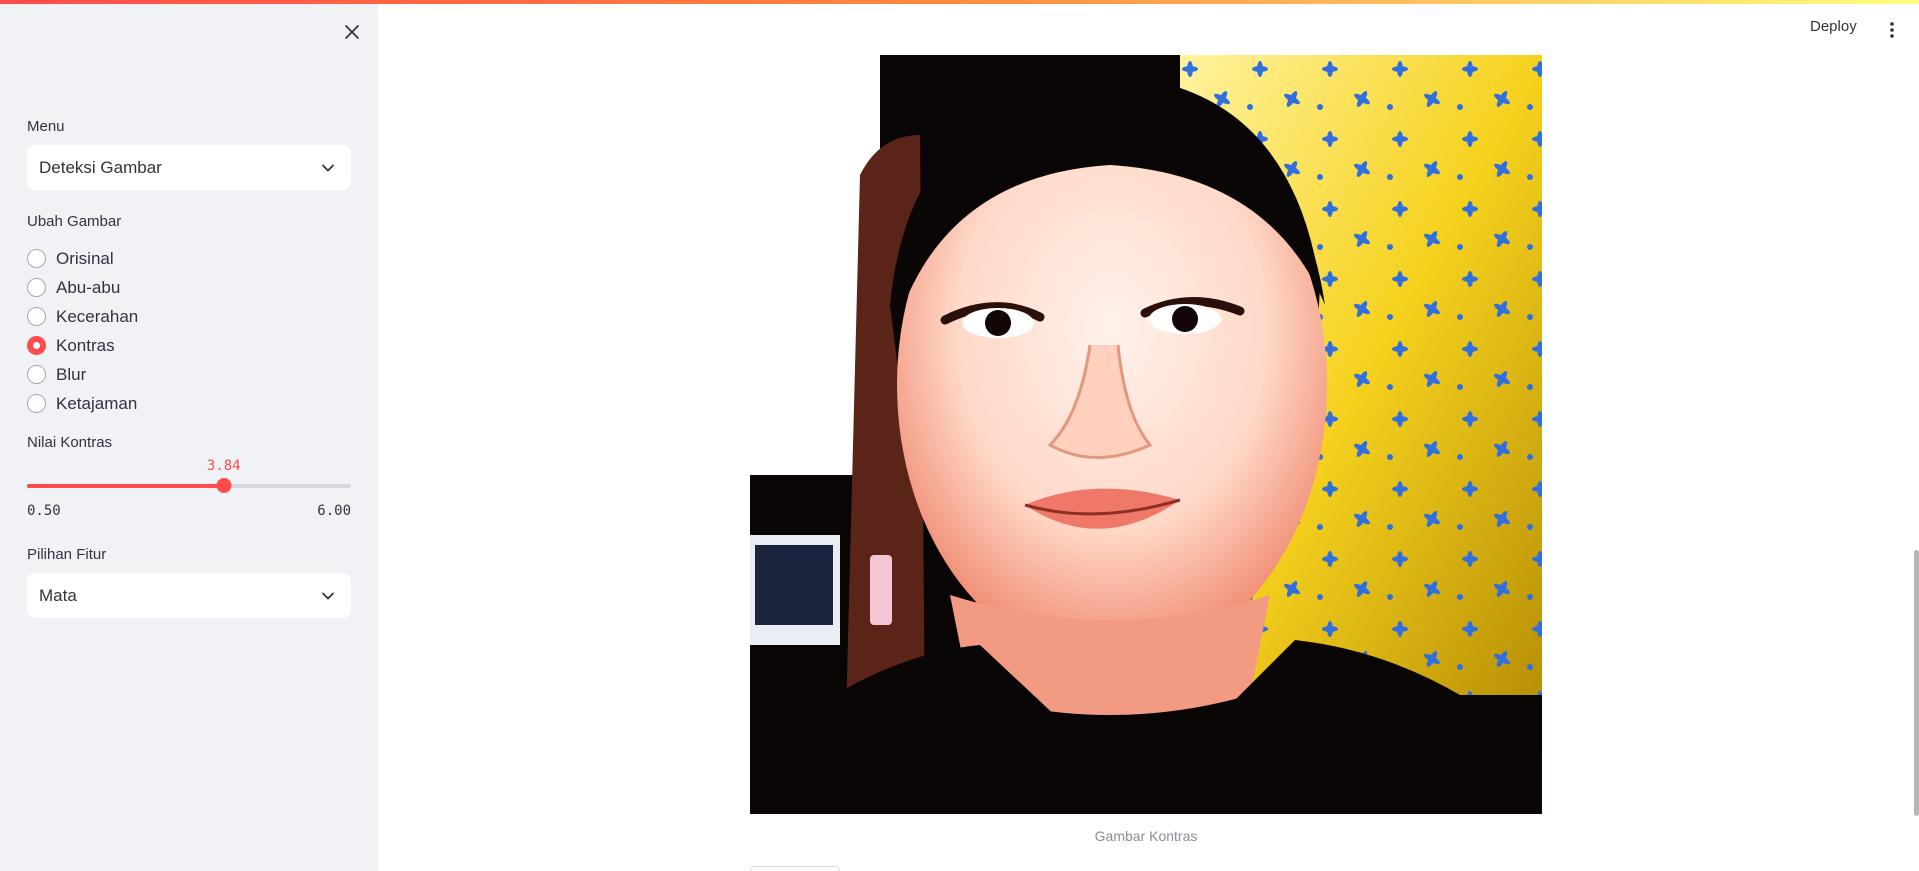 The width and height of the screenshot is (1919, 871). I want to click on partial-button, so click(795, 868).